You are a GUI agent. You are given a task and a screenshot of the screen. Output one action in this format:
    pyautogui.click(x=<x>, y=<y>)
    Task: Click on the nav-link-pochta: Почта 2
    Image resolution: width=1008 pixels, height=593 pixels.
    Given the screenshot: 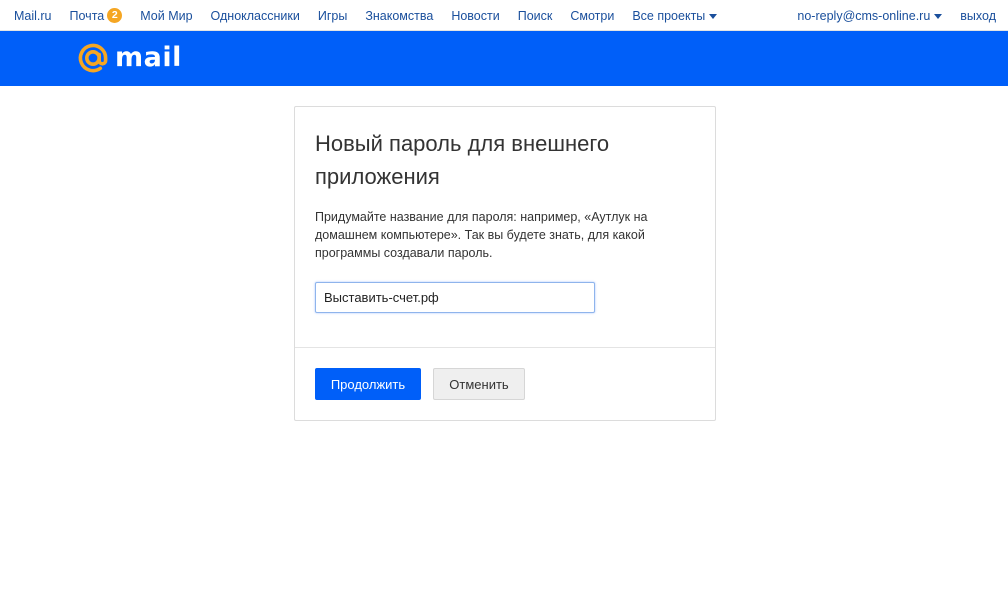 What is the action you would take?
    pyautogui.click(x=96, y=15)
    